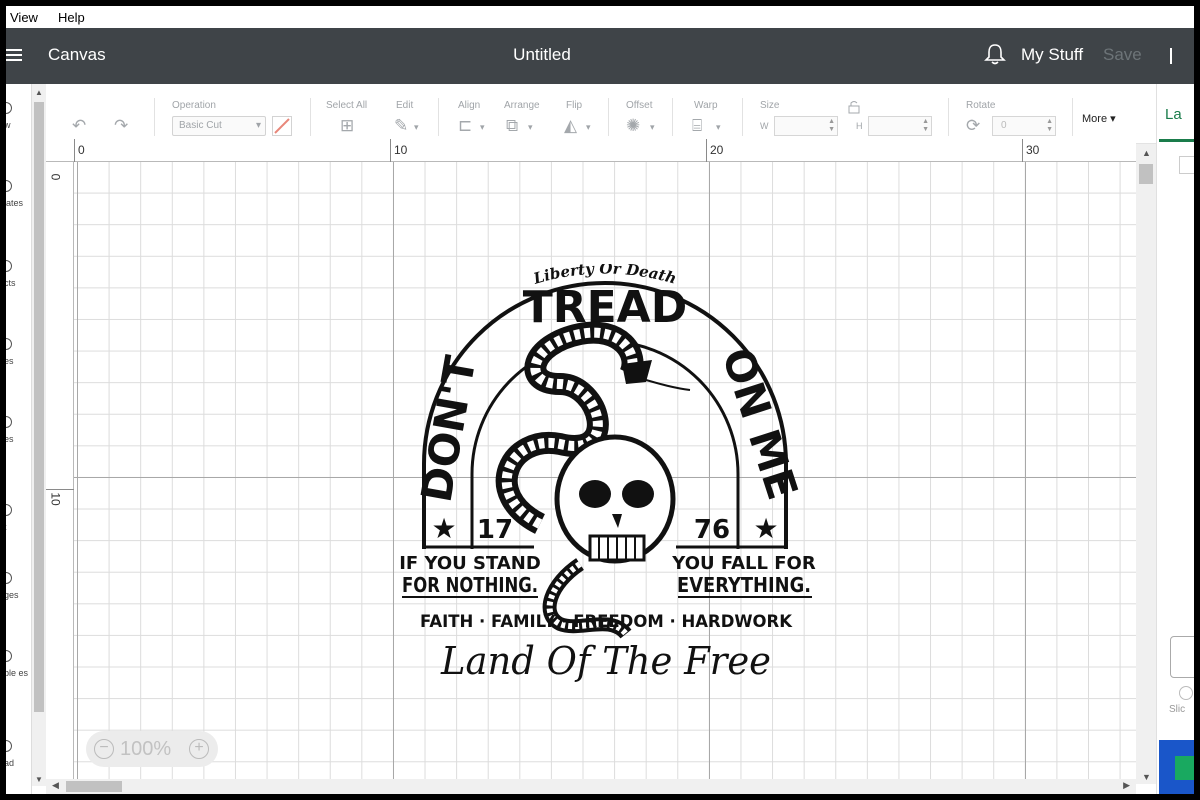 The image size is (1200, 800). I want to click on select-all-icon: ⊞, so click(347, 126).